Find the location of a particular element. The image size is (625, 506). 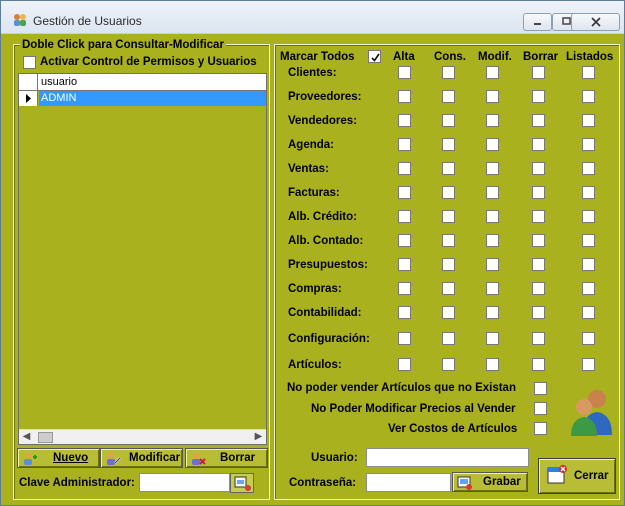

save-button: Grabar is located at coordinates (490, 482).